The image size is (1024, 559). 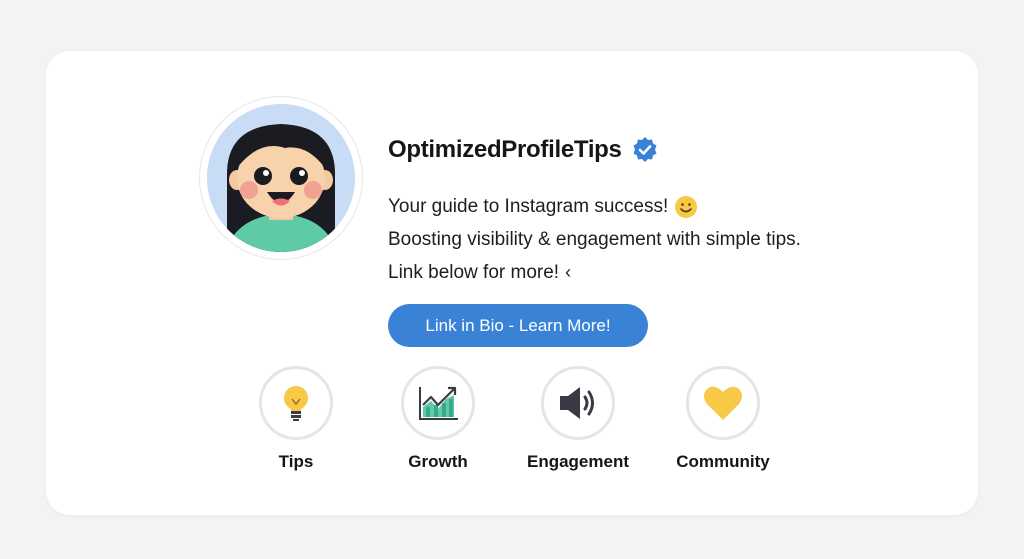 I want to click on highlight-community: Community, so click(x=723, y=419).